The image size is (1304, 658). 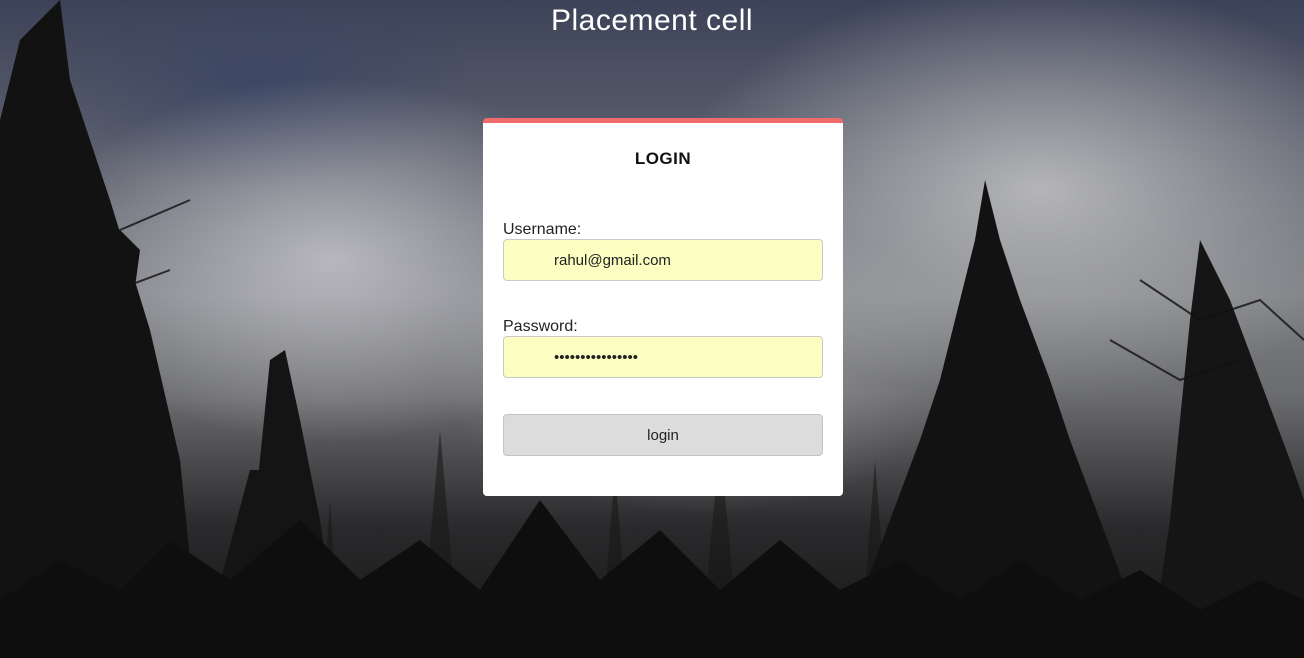 What do you see at coordinates (652, 20) in the screenshot?
I see `page-title: Placement cell` at bounding box center [652, 20].